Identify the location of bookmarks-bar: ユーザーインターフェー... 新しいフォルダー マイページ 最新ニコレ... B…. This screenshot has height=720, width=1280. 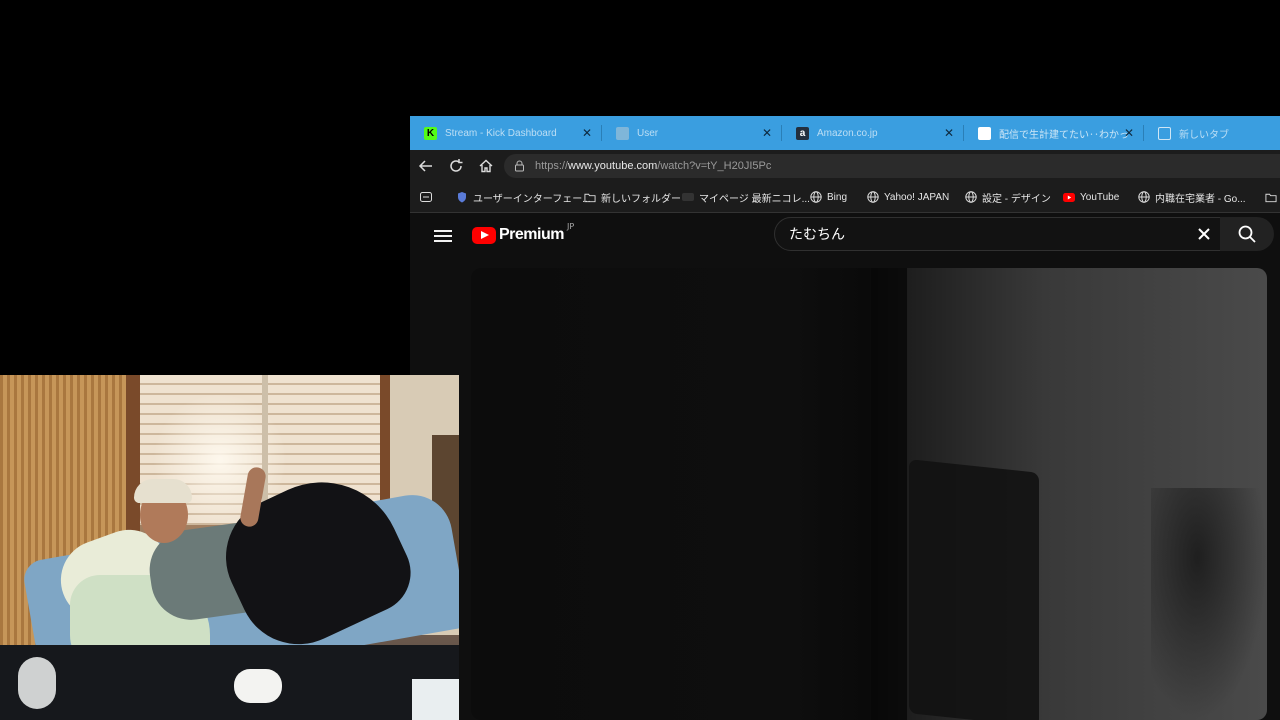
(845, 197).